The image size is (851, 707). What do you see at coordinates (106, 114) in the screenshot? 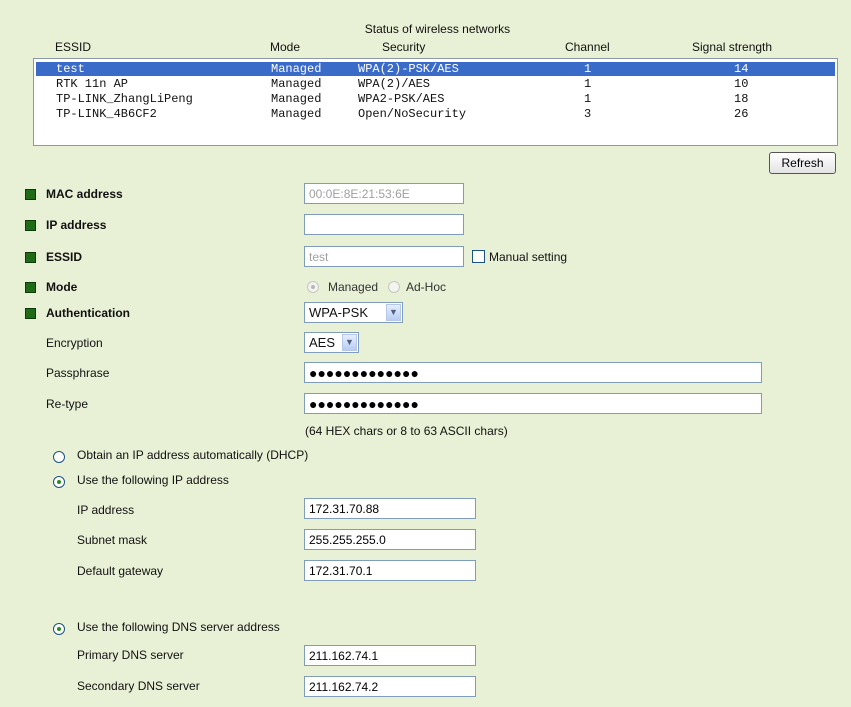
I see `network-essid: TP-LINK_4B6CF2` at bounding box center [106, 114].